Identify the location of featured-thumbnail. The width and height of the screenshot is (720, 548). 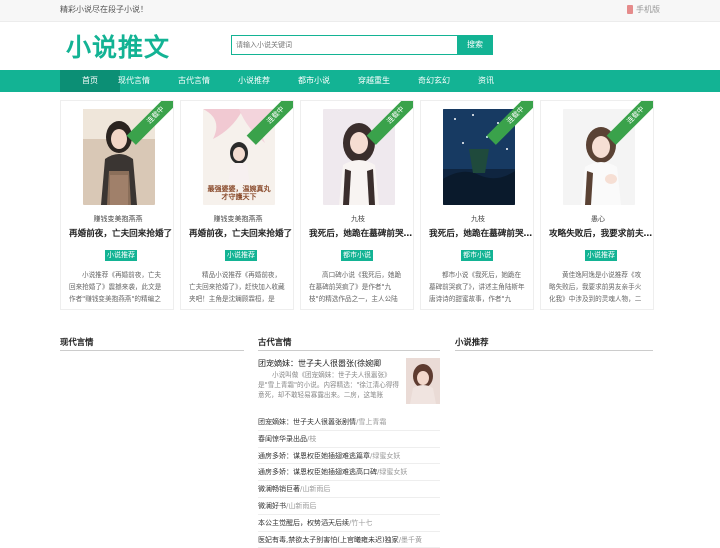
(423, 381).